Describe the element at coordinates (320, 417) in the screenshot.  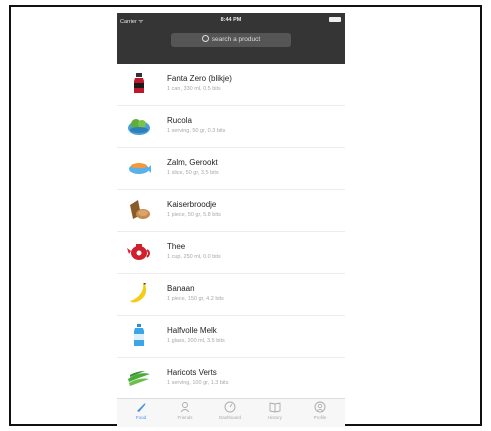
I see `tab-label: Profile` at that location.